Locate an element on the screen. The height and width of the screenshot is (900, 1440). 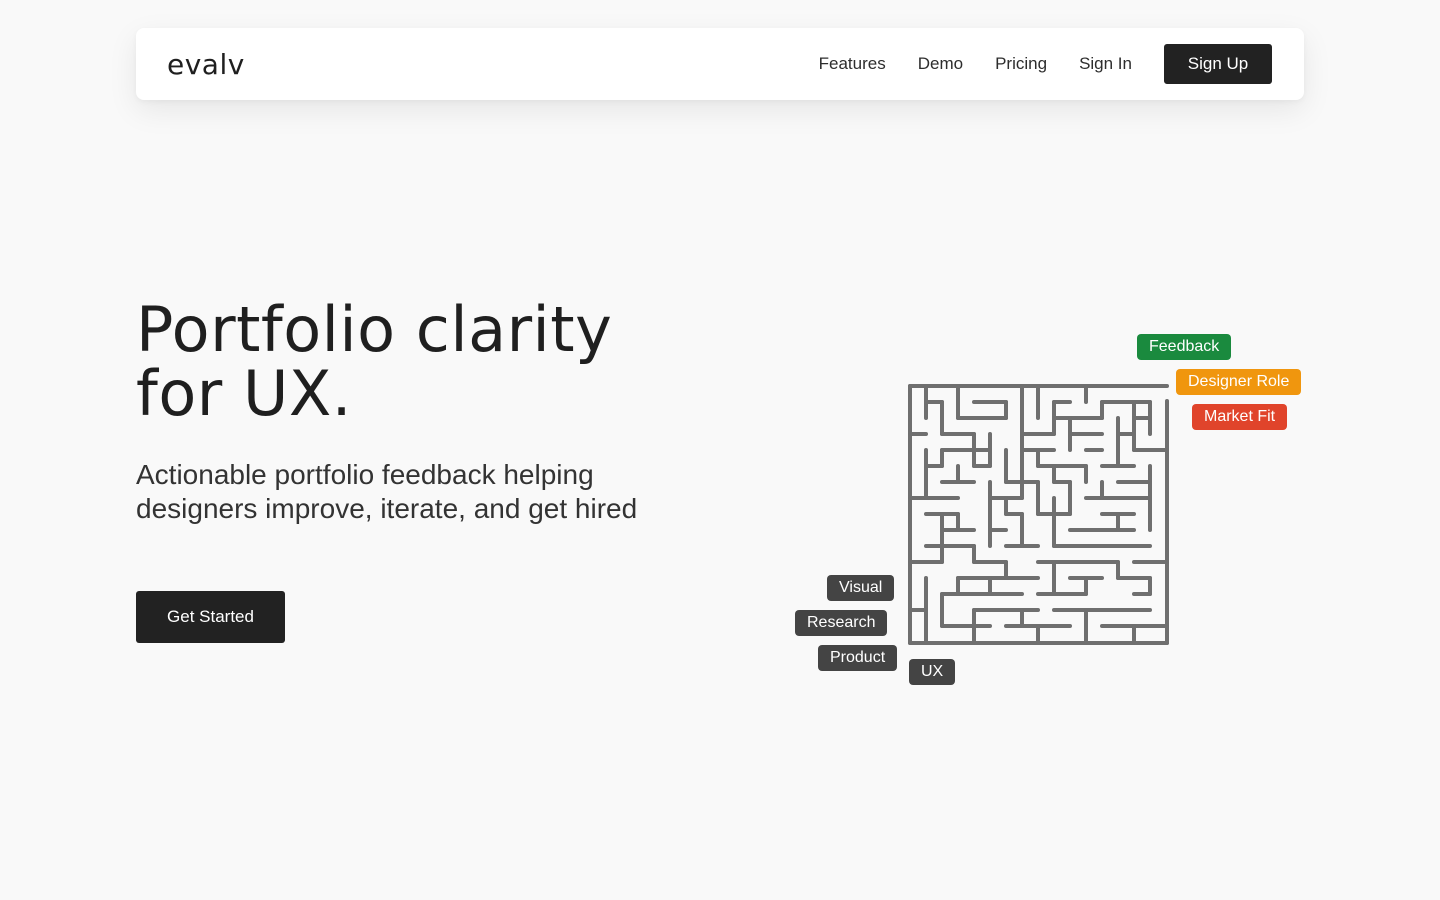
tag-ux: UX is located at coordinates (932, 672).